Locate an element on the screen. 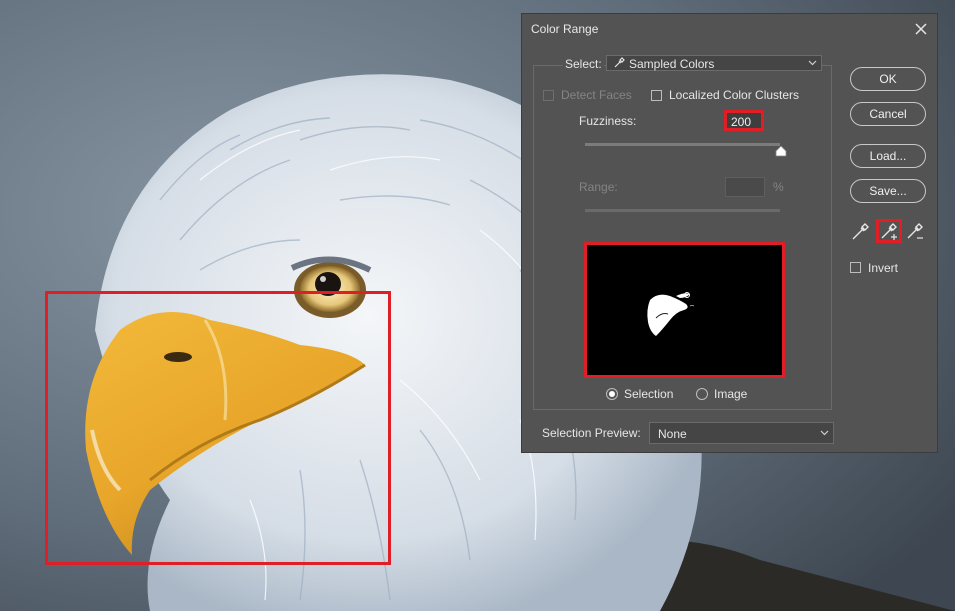  fuzziness-input: 200 is located at coordinates (744, 120).